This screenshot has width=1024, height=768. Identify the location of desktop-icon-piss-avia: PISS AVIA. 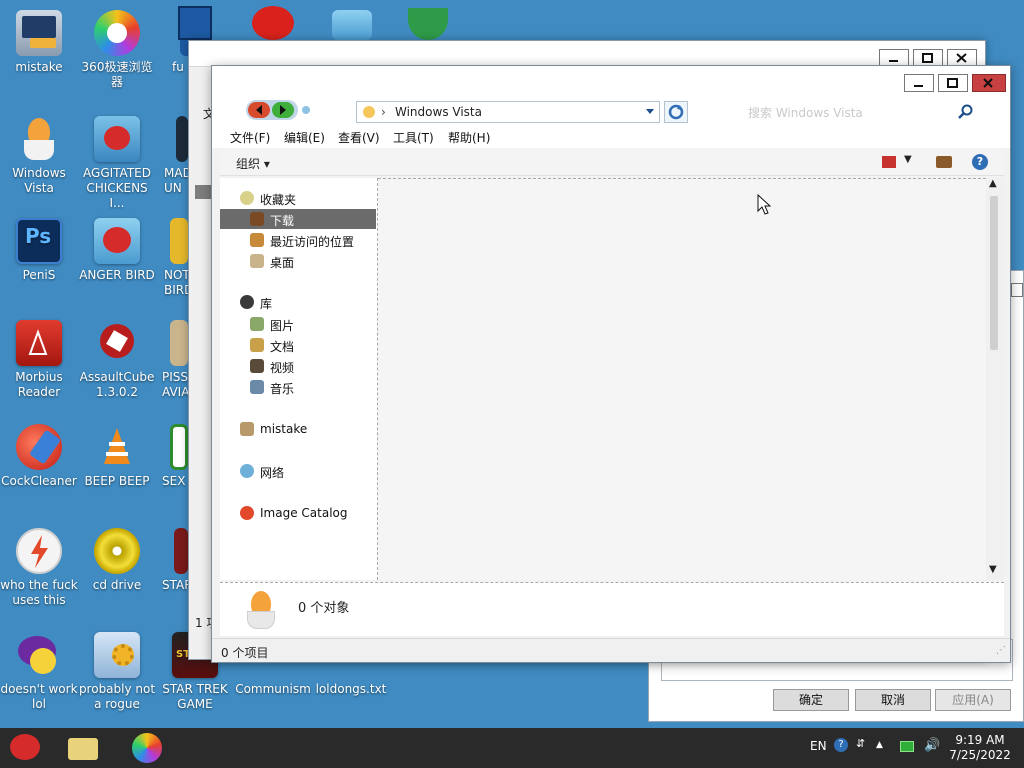
(172, 360).